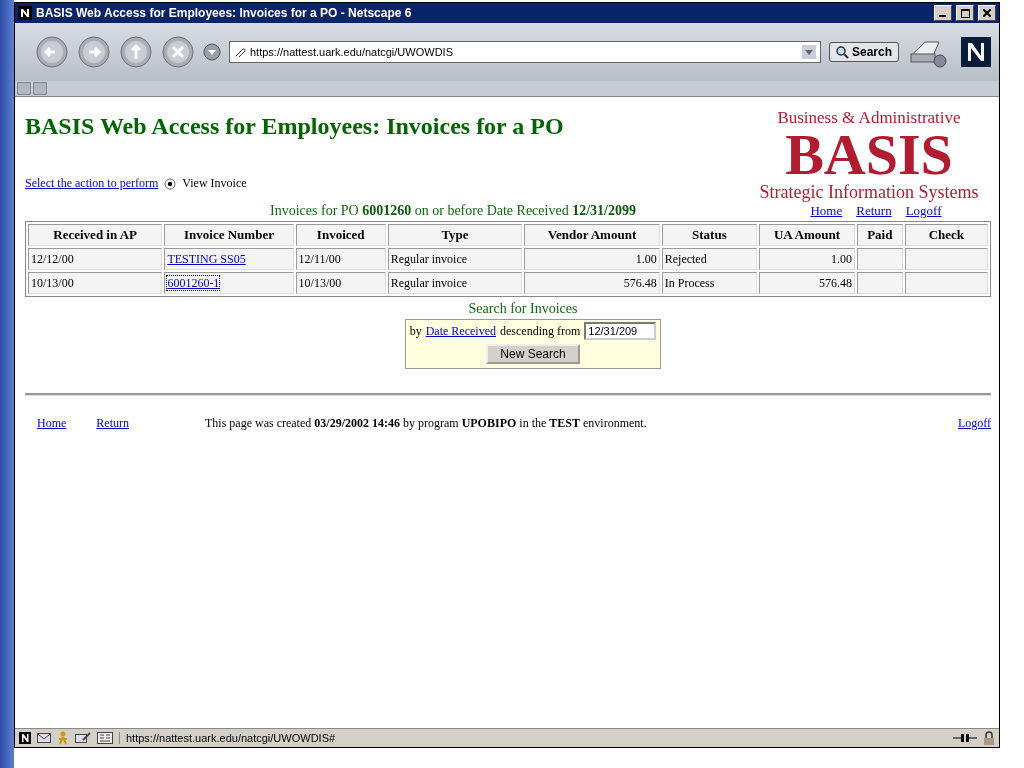  I want to click on logo-text: BASIS, so click(869, 155).